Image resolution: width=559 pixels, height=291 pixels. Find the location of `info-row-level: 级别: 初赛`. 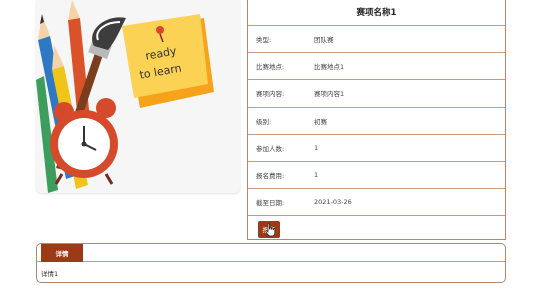

info-row-level: 级别: 初赛 is located at coordinates (376, 121).